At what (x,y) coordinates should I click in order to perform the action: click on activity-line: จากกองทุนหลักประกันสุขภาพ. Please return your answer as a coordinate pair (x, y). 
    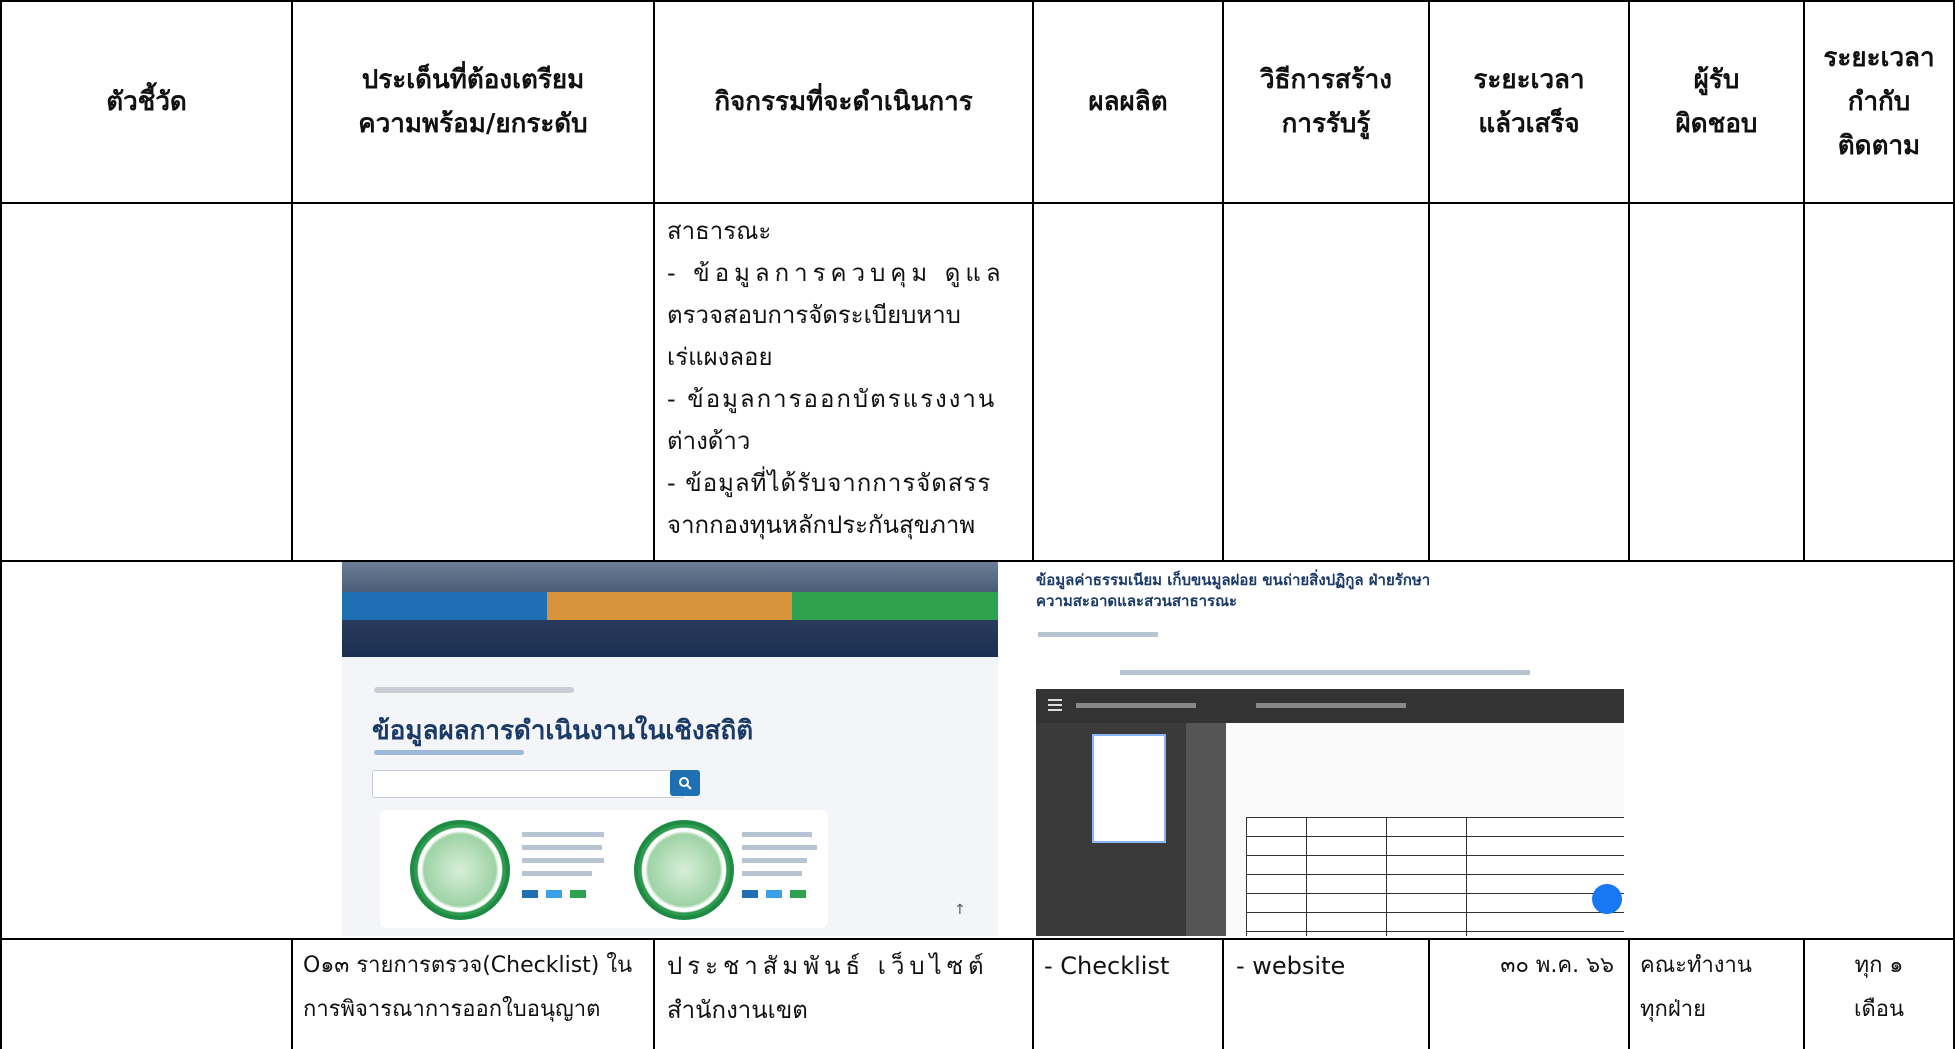
    Looking at the image, I should click on (821, 525).